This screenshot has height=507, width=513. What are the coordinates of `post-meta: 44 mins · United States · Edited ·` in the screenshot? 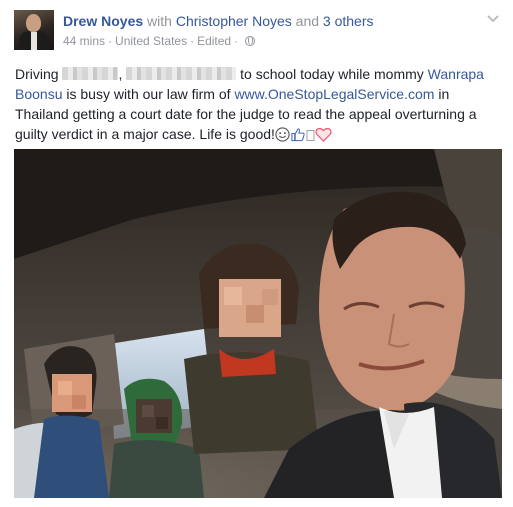 It's located at (159, 41).